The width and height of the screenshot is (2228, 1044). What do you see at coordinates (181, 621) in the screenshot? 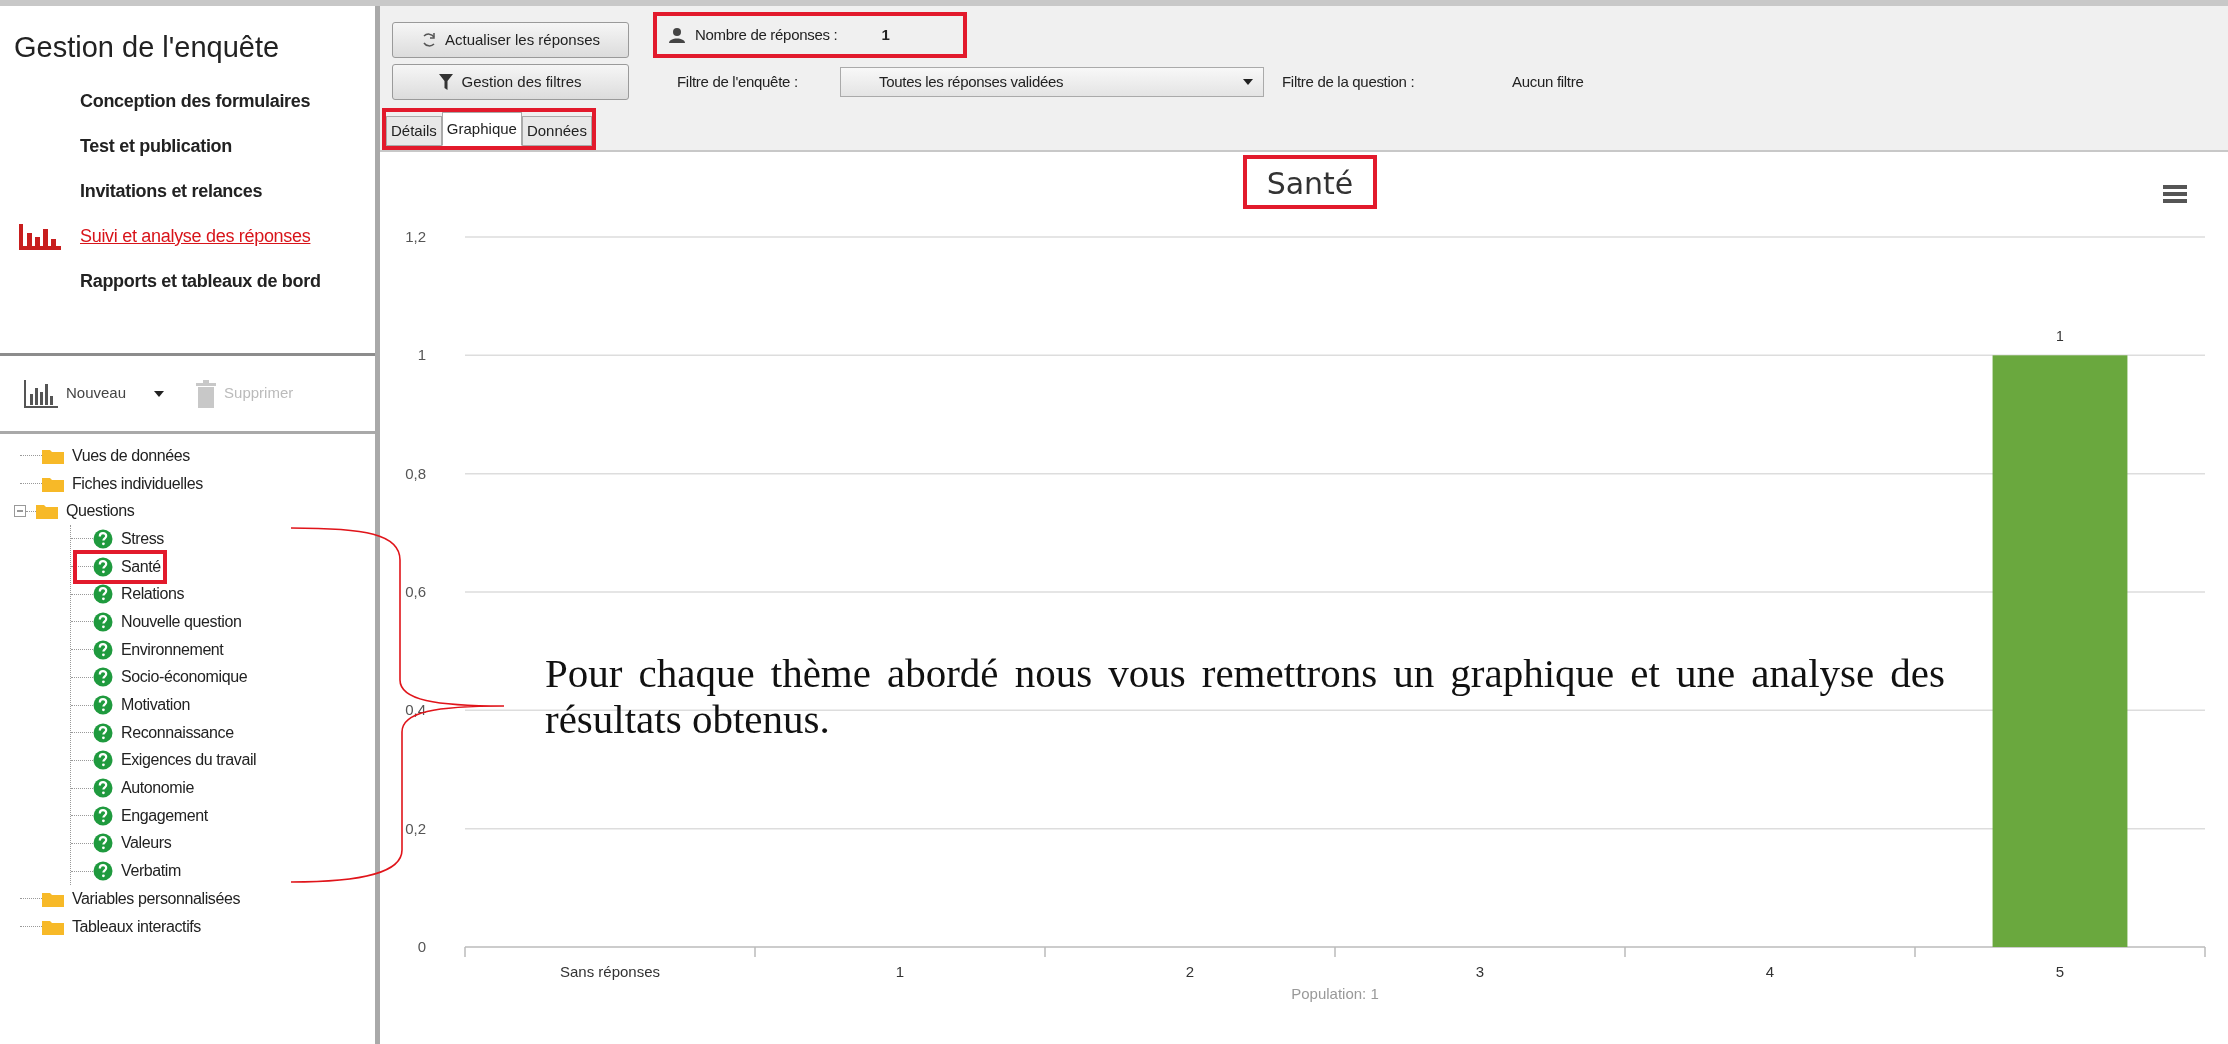
I see `tree-item: Nouvelle question` at bounding box center [181, 621].